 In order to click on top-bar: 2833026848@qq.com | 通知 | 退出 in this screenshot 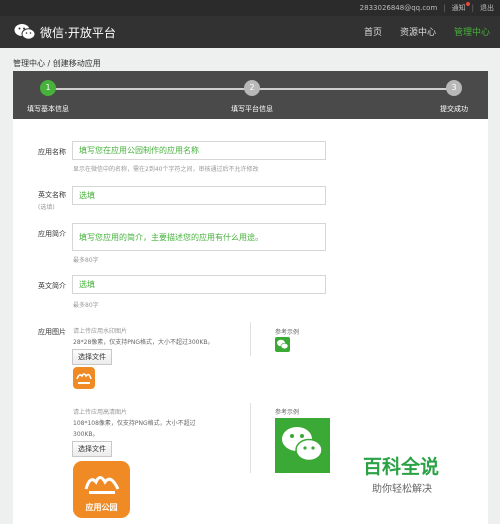, I will do `click(250, 8)`.